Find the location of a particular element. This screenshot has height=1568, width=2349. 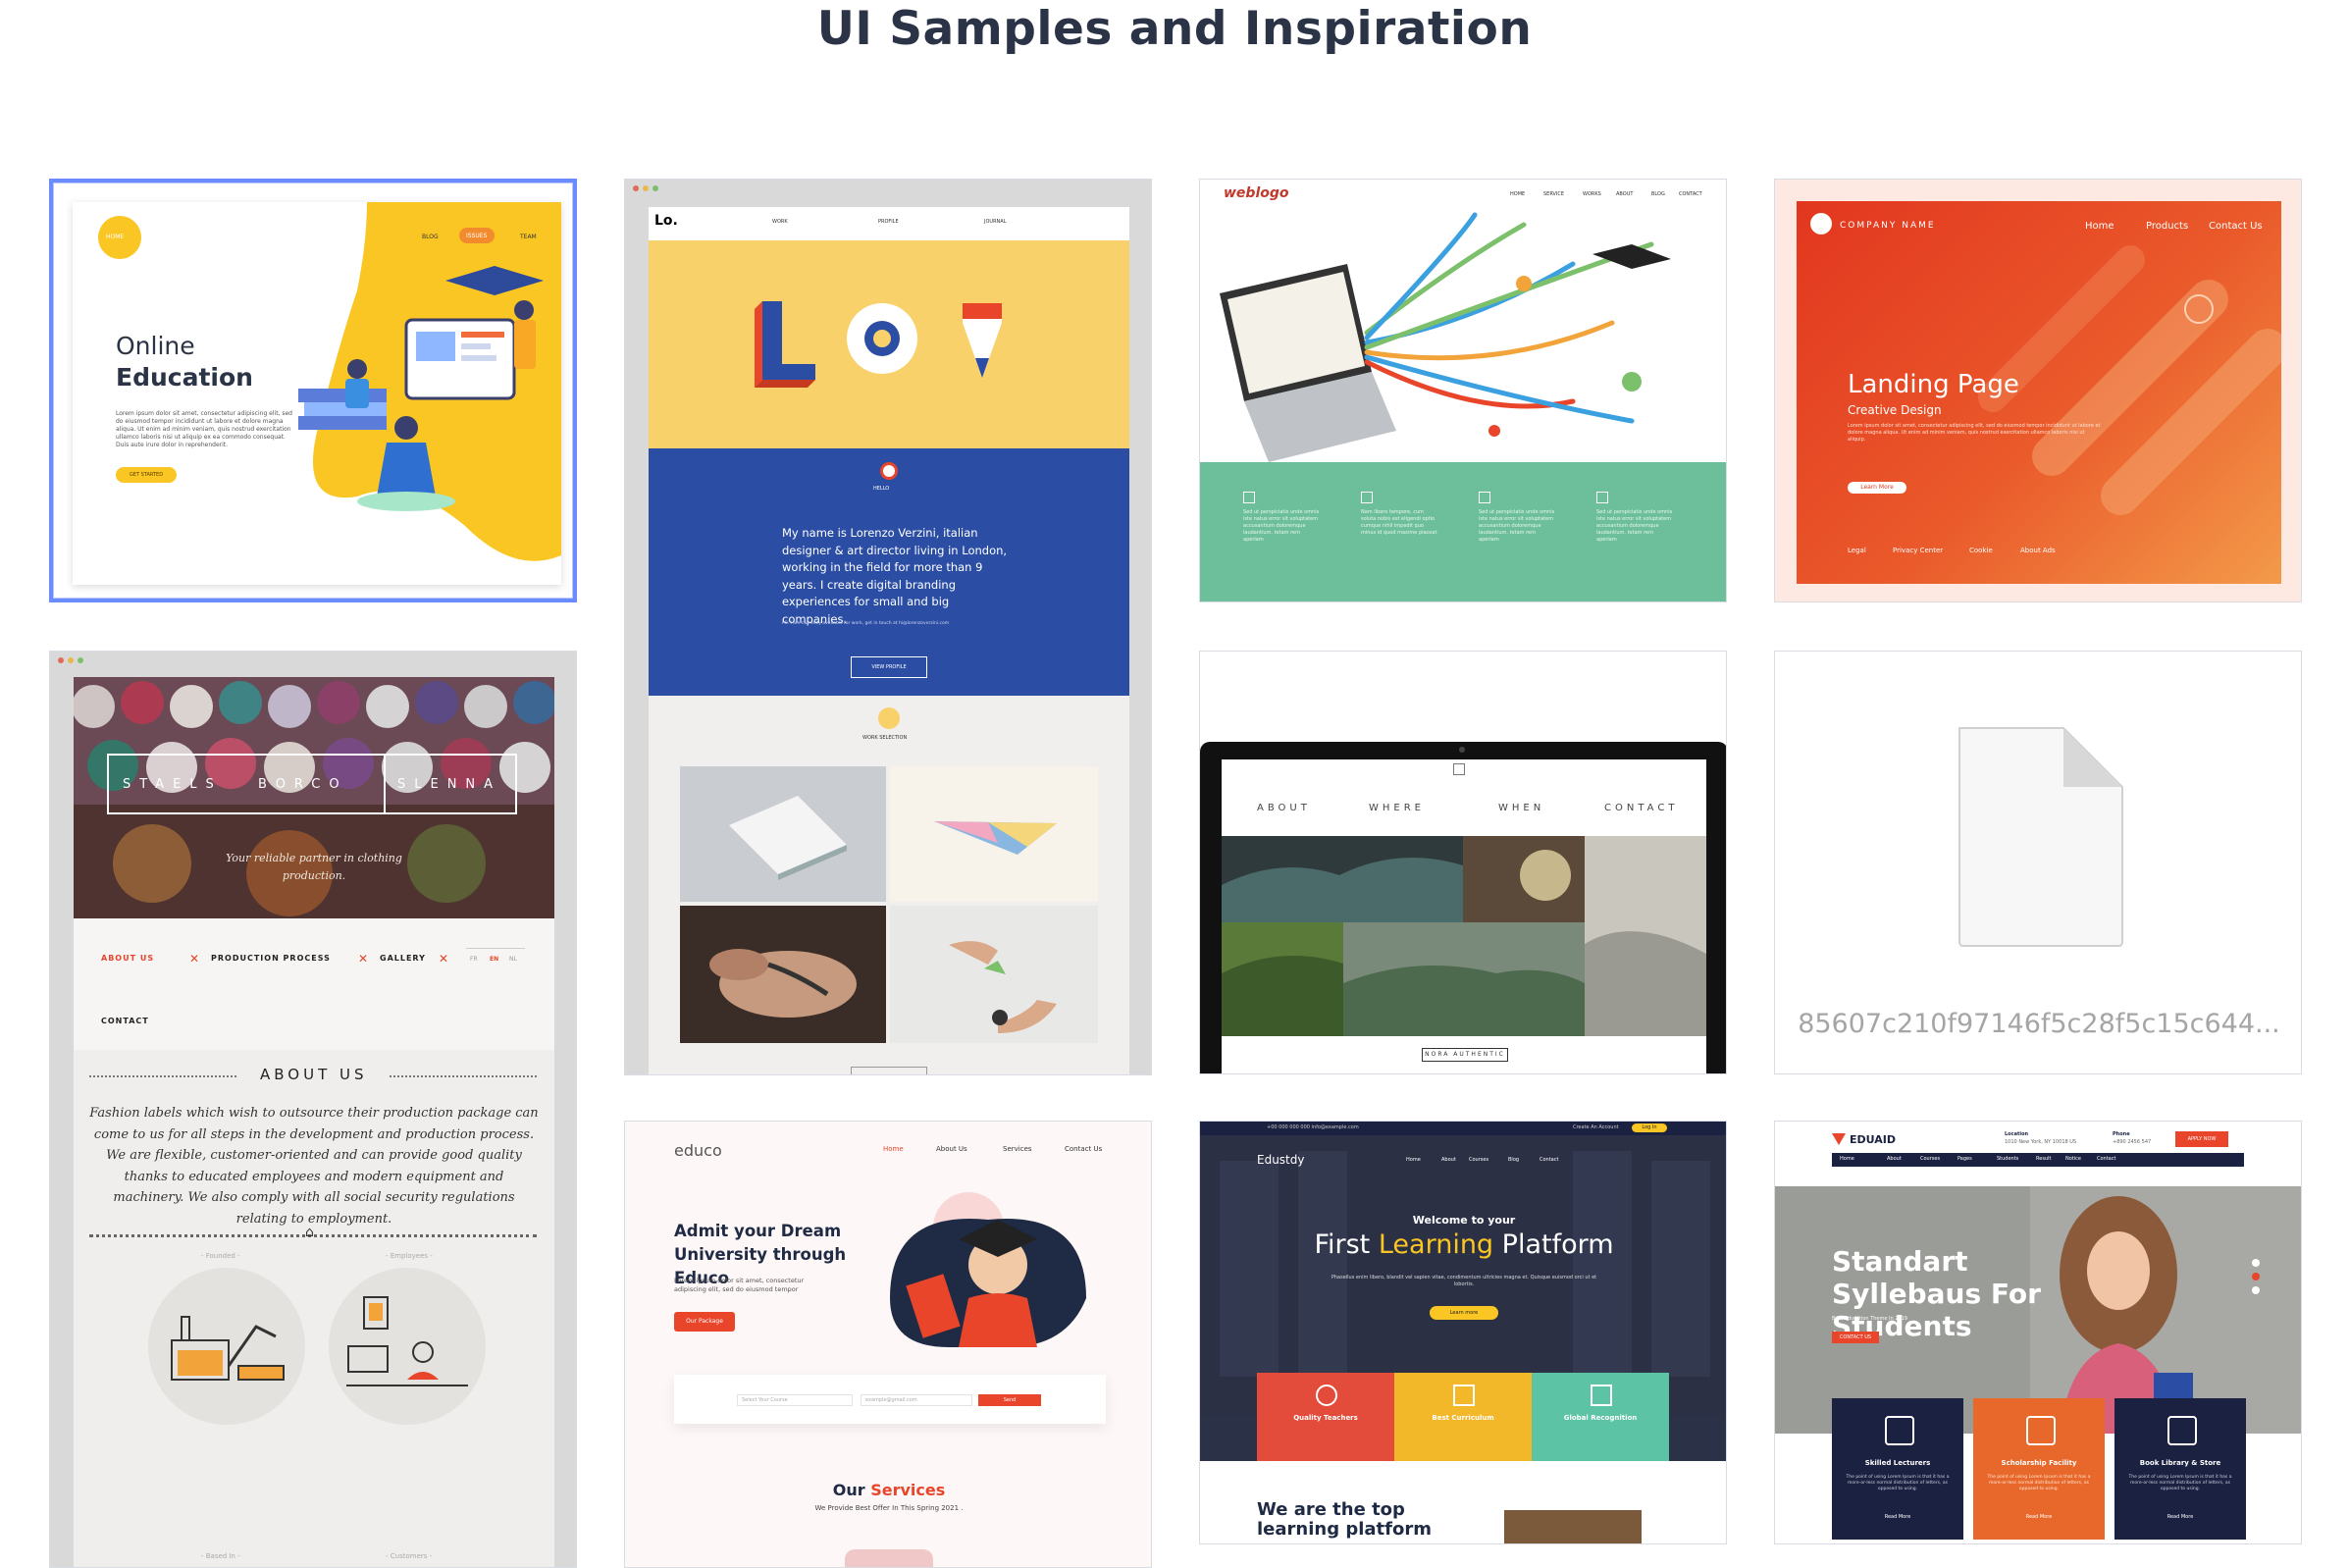

nav-contact-us: Contact Us is located at coordinates (1083, 1149).